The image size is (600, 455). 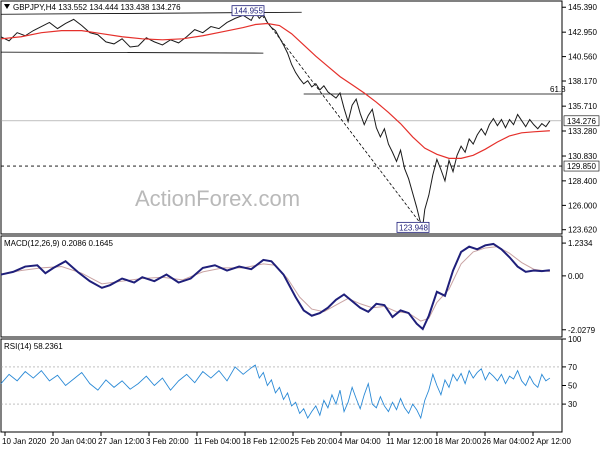 I want to click on x-tick-label: 10 Jan 2020, so click(x=24, y=441).